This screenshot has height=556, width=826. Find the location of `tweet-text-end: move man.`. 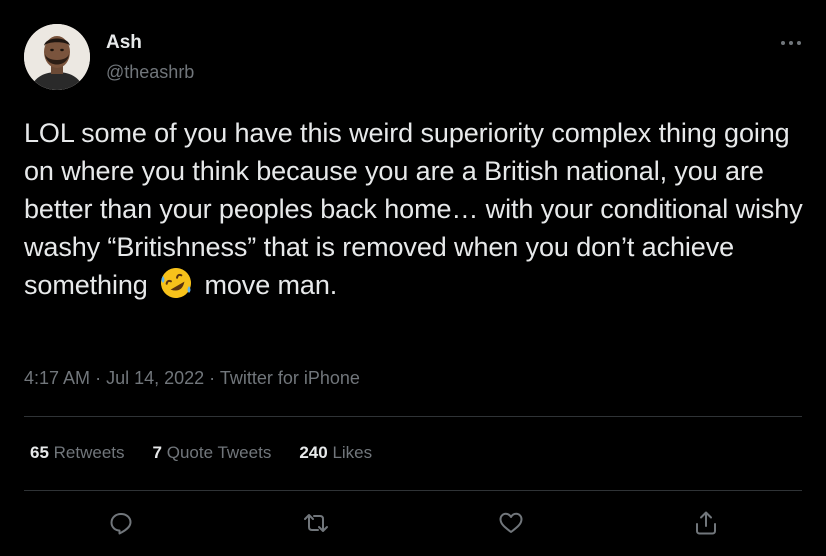

tweet-text-end: move man. is located at coordinates (271, 285).